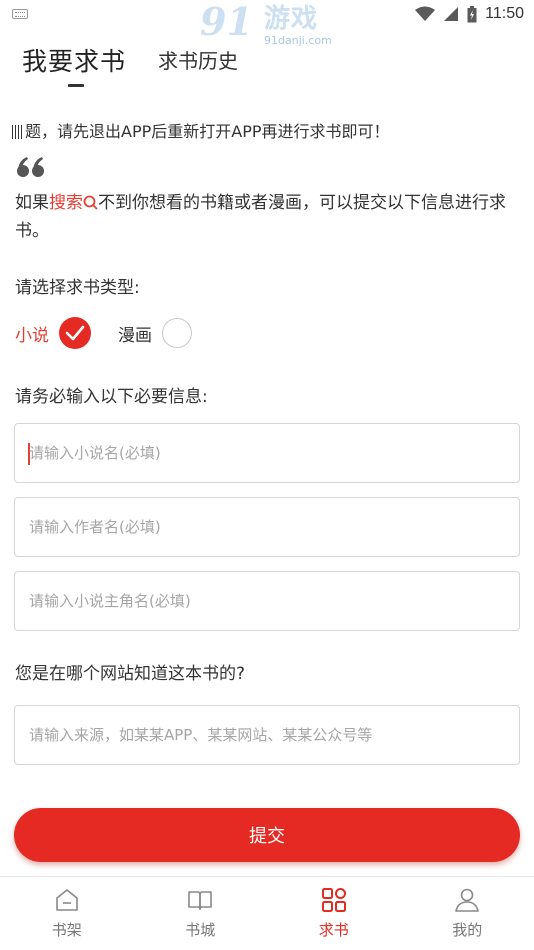  What do you see at coordinates (267, 65) in the screenshot?
I see `header-tabs: 我要求书 求书历史` at bounding box center [267, 65].